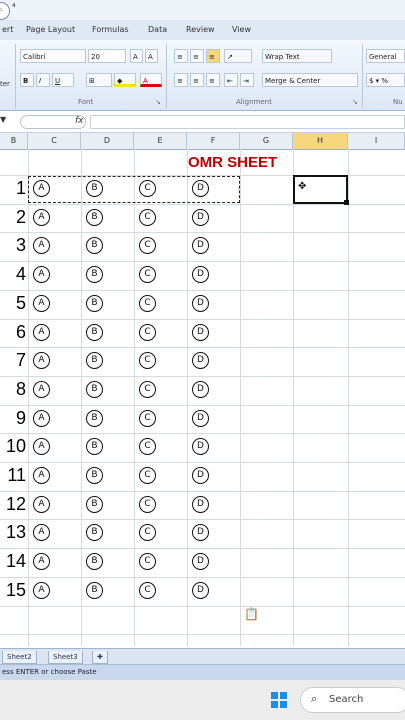 The width and height of the screenshot is (405, 720). What do you see at coordinates (238, 56) in the screenshot?
I see `orientation-icon: ↗` at bounding box center [238, 56].